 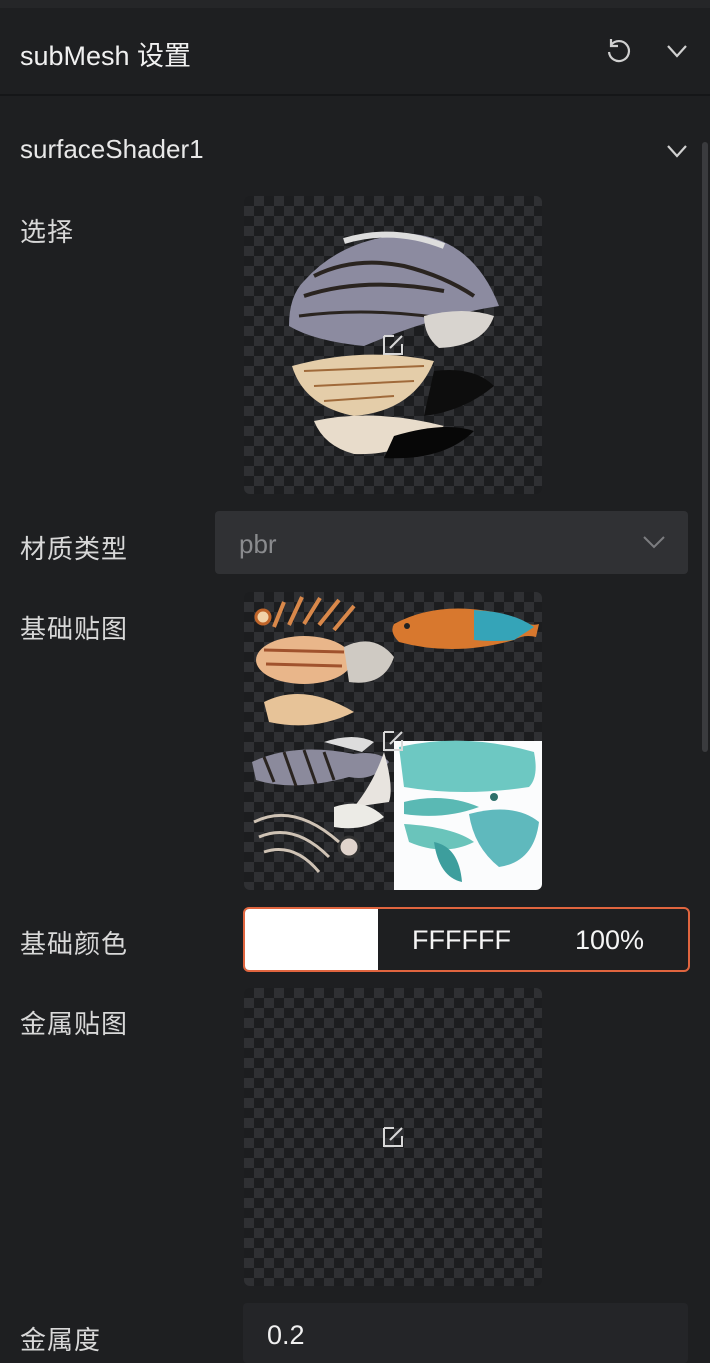 What do you see at coordinates (286, 1335) in the screenshot?
I see `metalness-value: 0.2` at bounding box center [286, 1335].